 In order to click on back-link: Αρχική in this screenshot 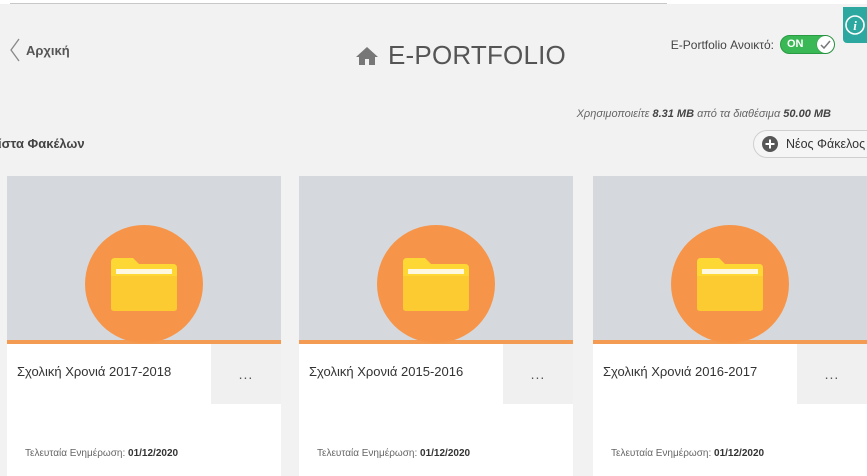, I will do `click(40, 50)`.